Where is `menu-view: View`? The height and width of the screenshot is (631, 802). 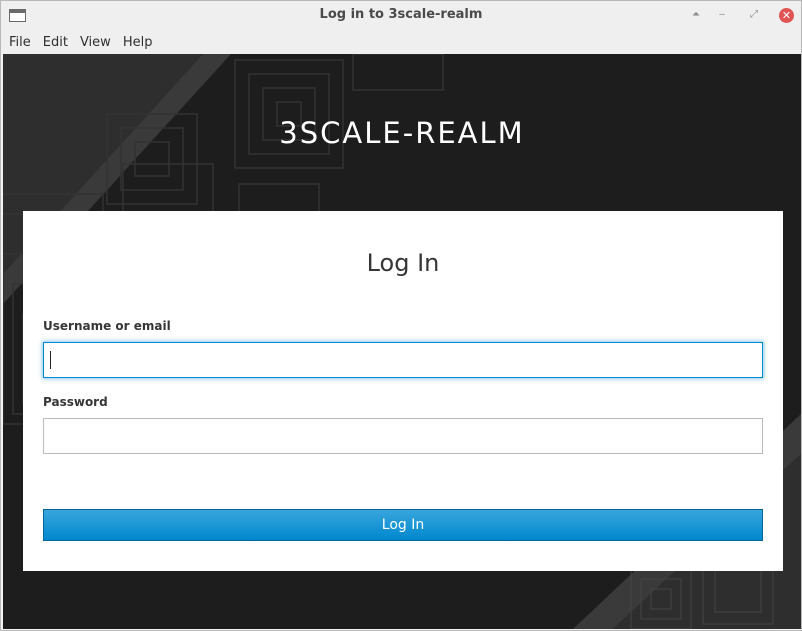
menu-view: View is located at coordinates (95, 42).